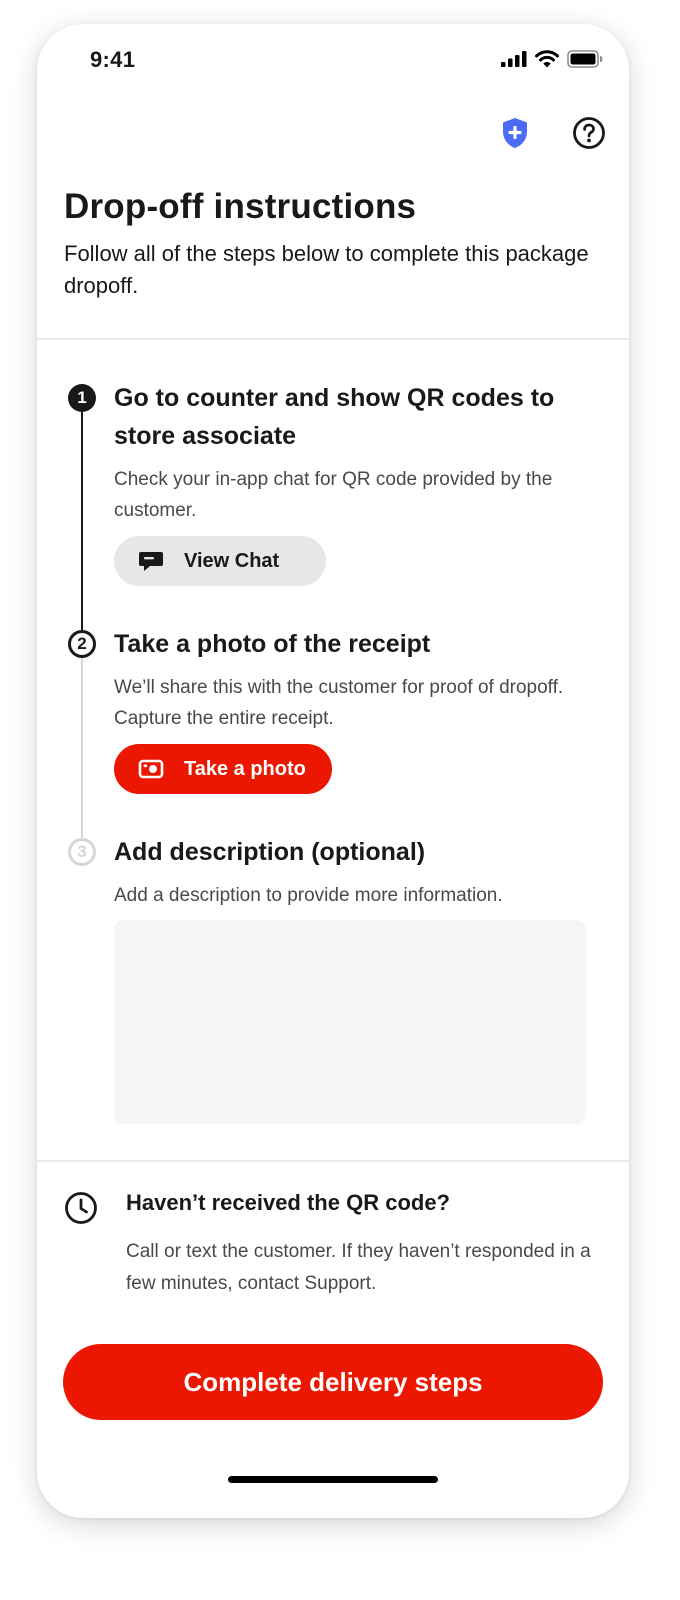 The image size is (680, 1600). What do you see at coordinates (515, 135) in the screenshot?
I see `shield-plus-icon` at bounding box center [515, 135].